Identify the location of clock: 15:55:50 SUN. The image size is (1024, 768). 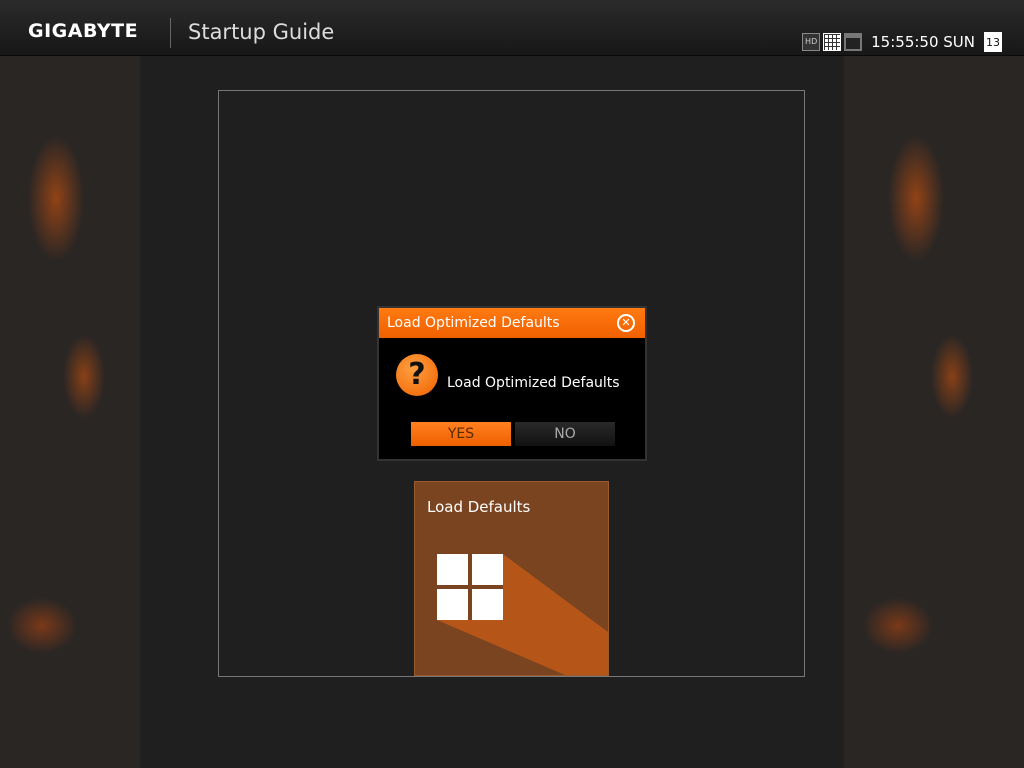
(923, 42).